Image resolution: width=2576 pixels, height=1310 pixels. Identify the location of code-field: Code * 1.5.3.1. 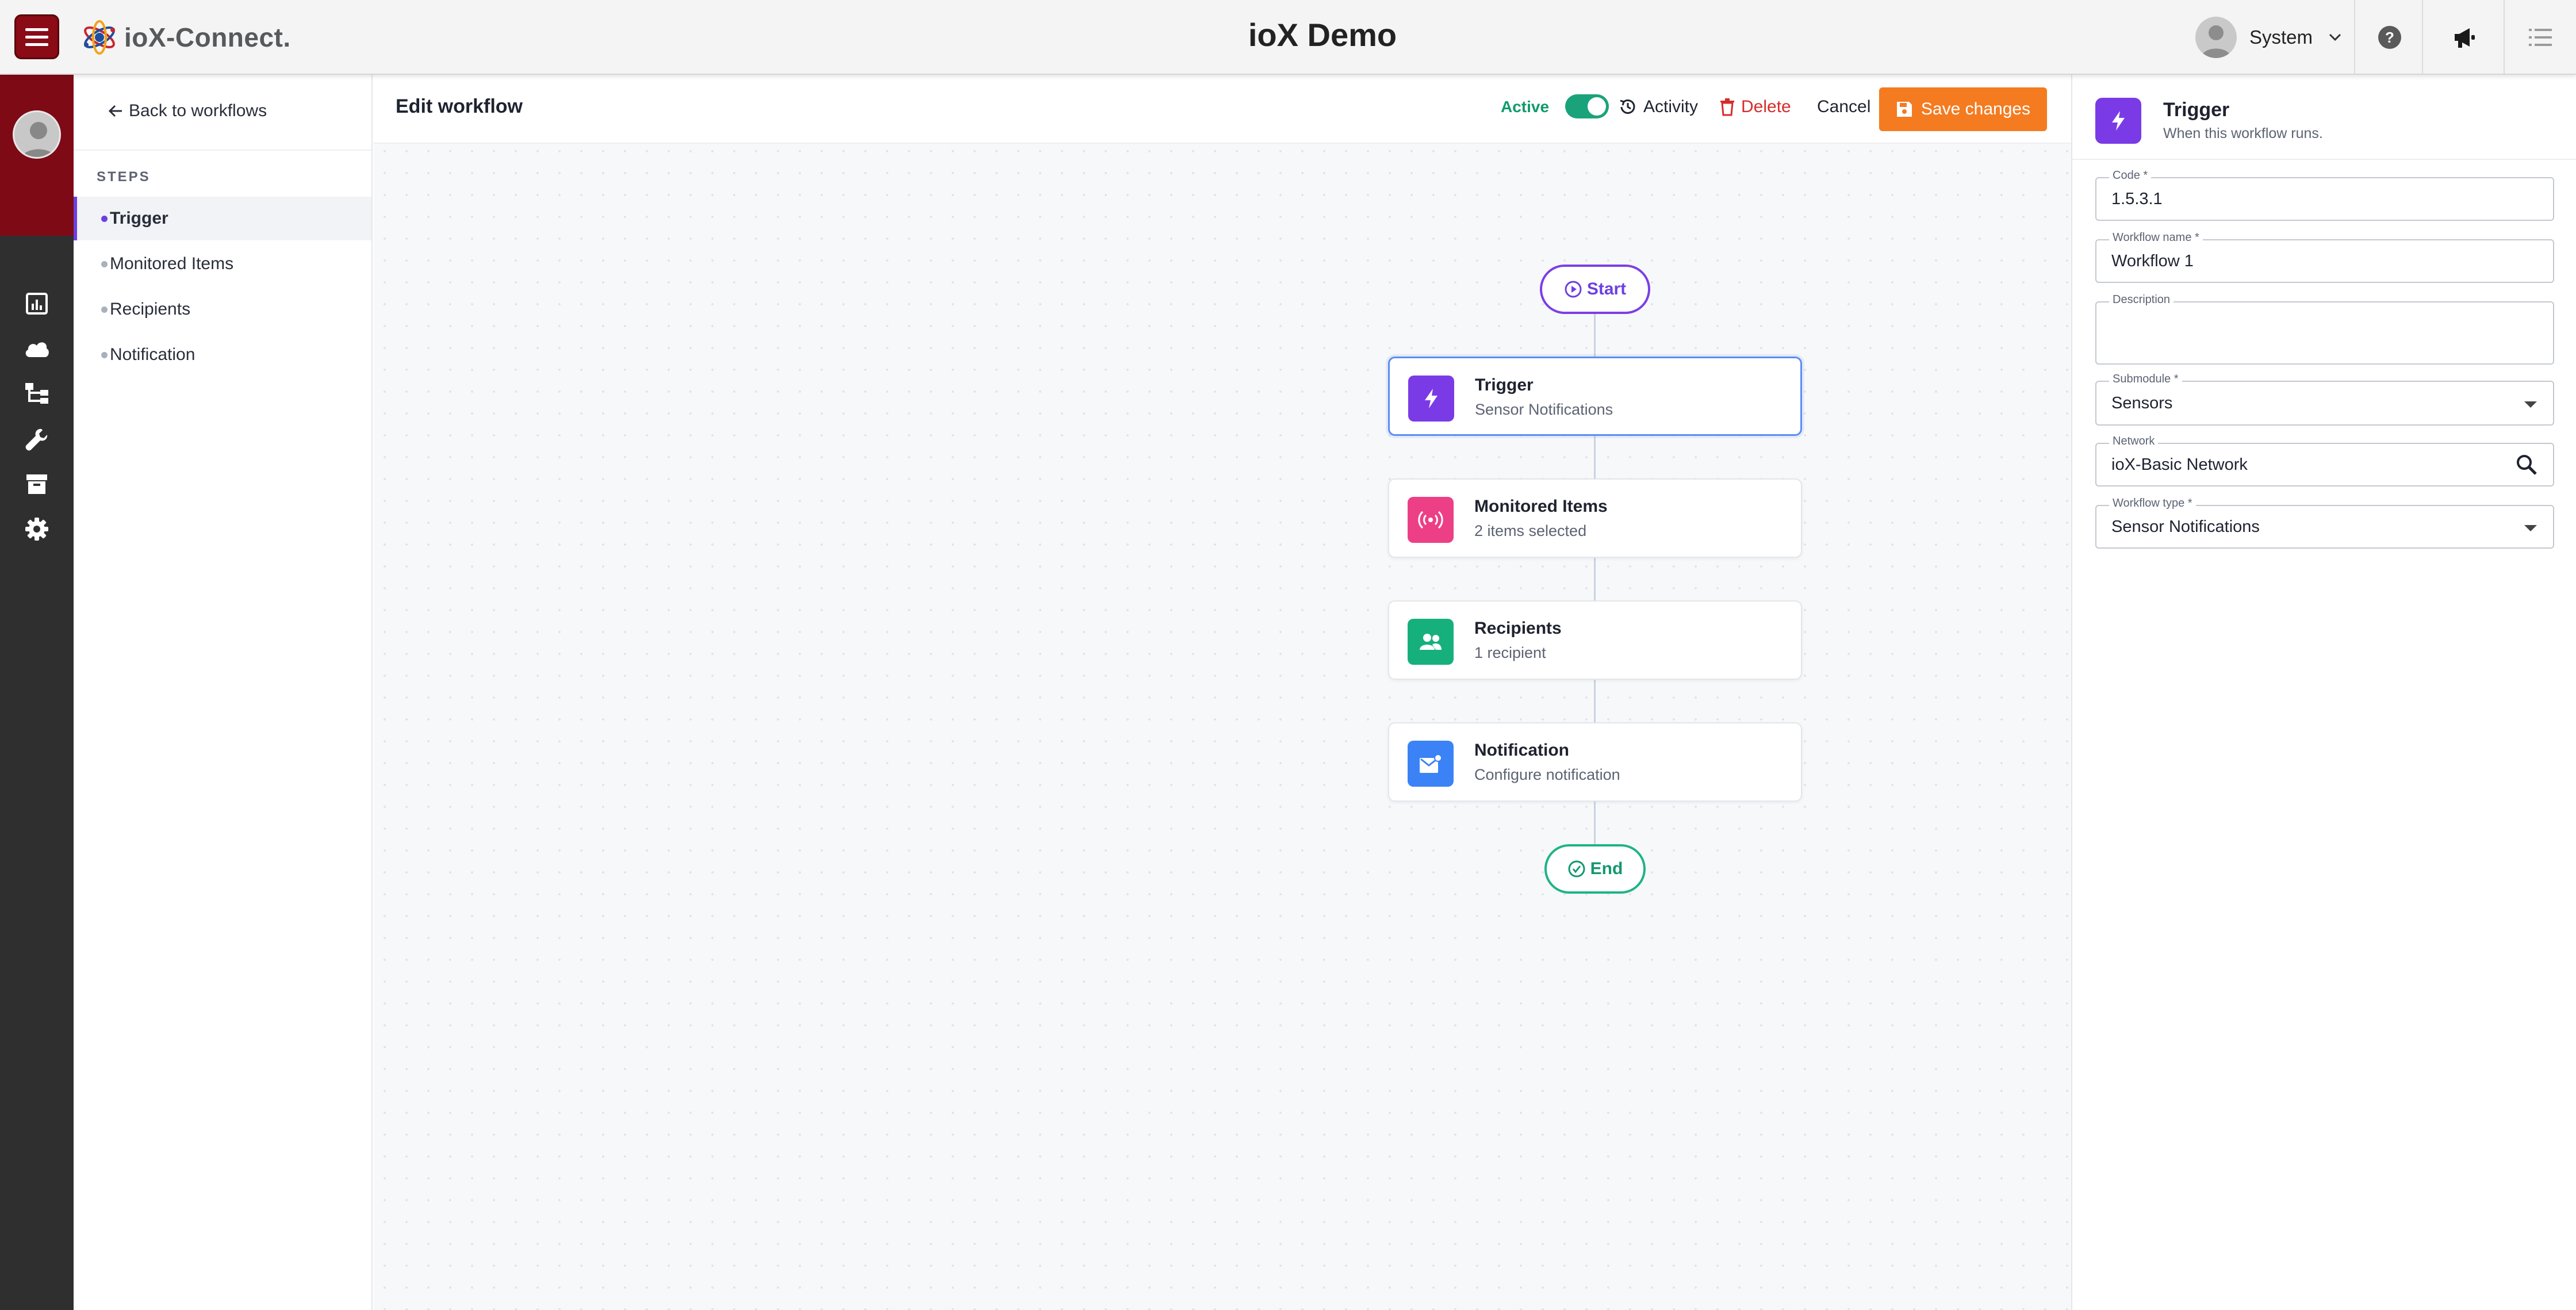
(2324, 195).